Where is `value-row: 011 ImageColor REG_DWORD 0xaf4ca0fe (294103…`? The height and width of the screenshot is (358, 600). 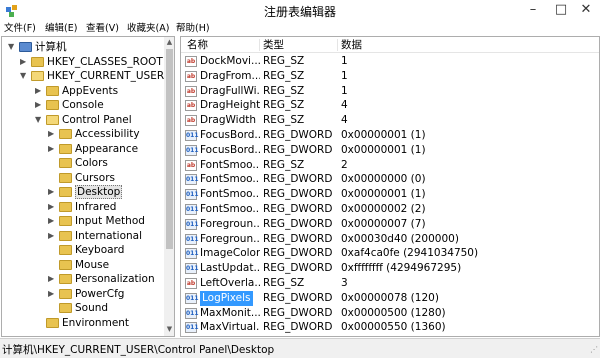
value-row: 011 ImageColor REG_DWORD 0xaf4ca0fe (294103… is located at coordinates (390, 253).